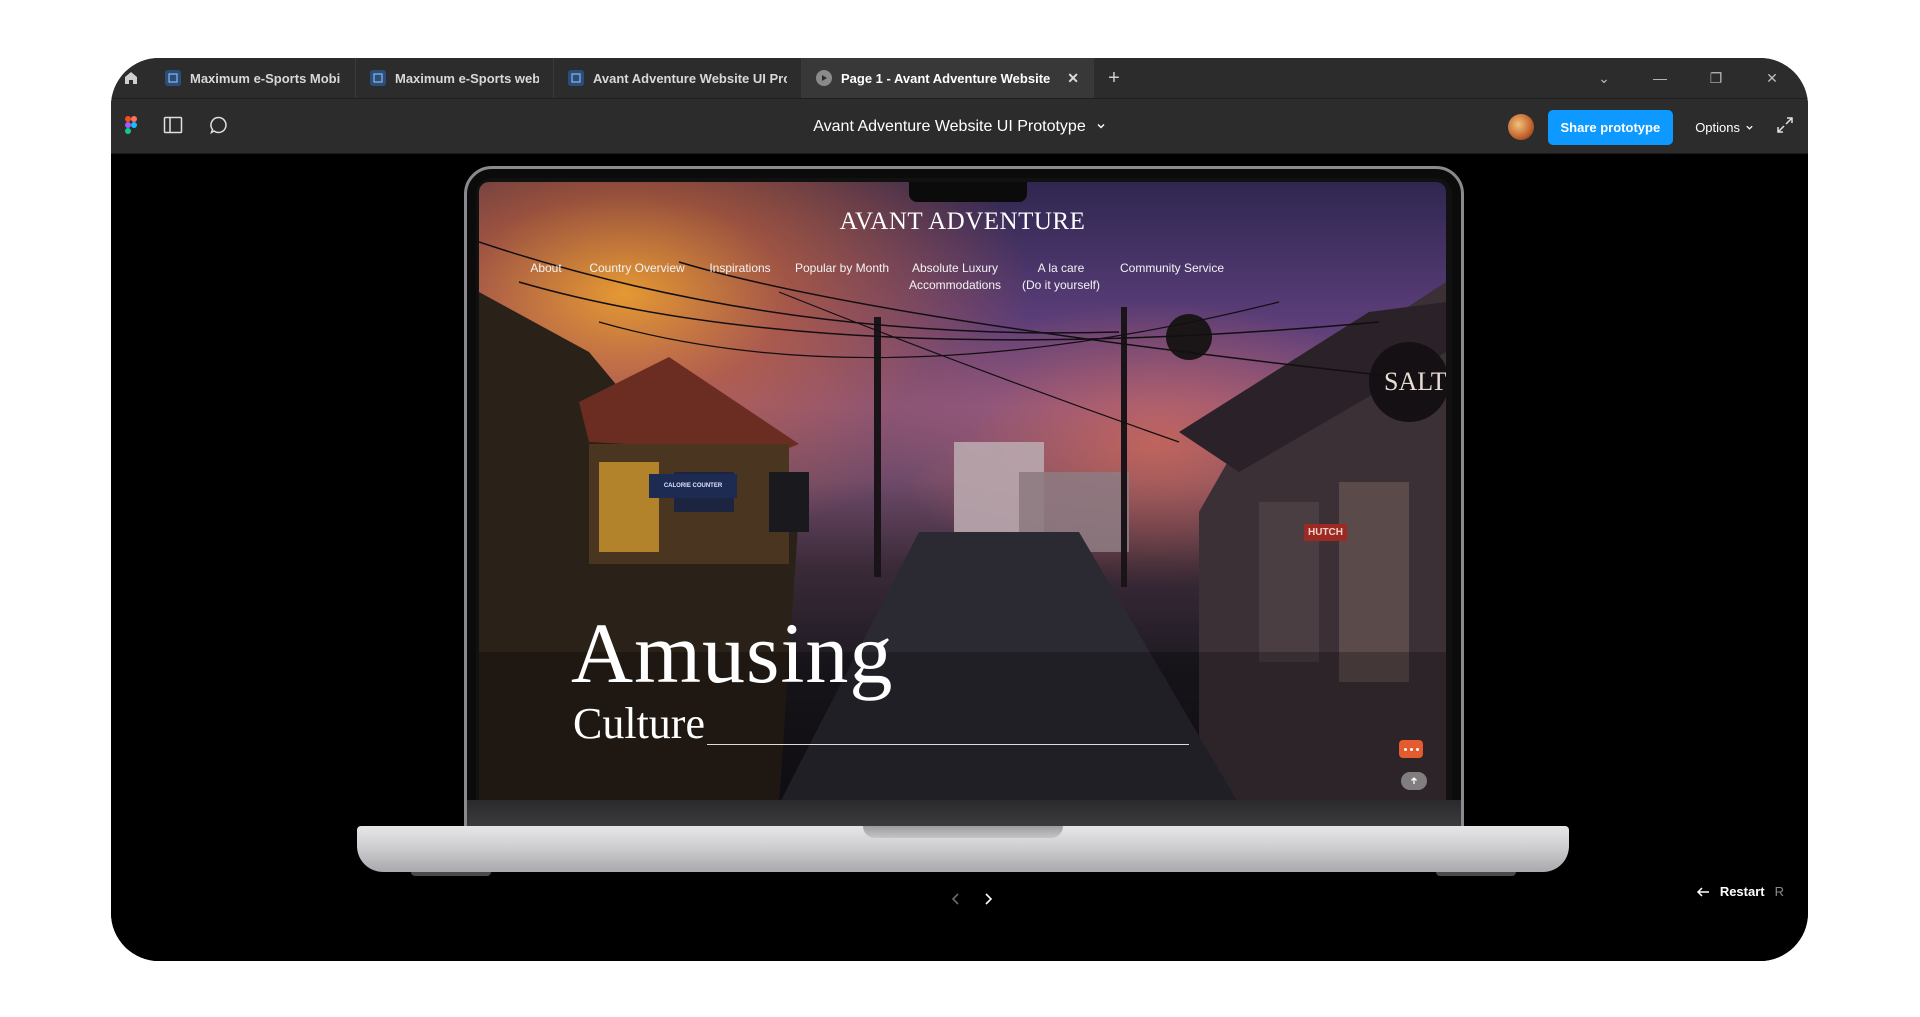  Describe the element at coordinates (1411, 749) in the screenshot. I see `chat-icon` at that location.